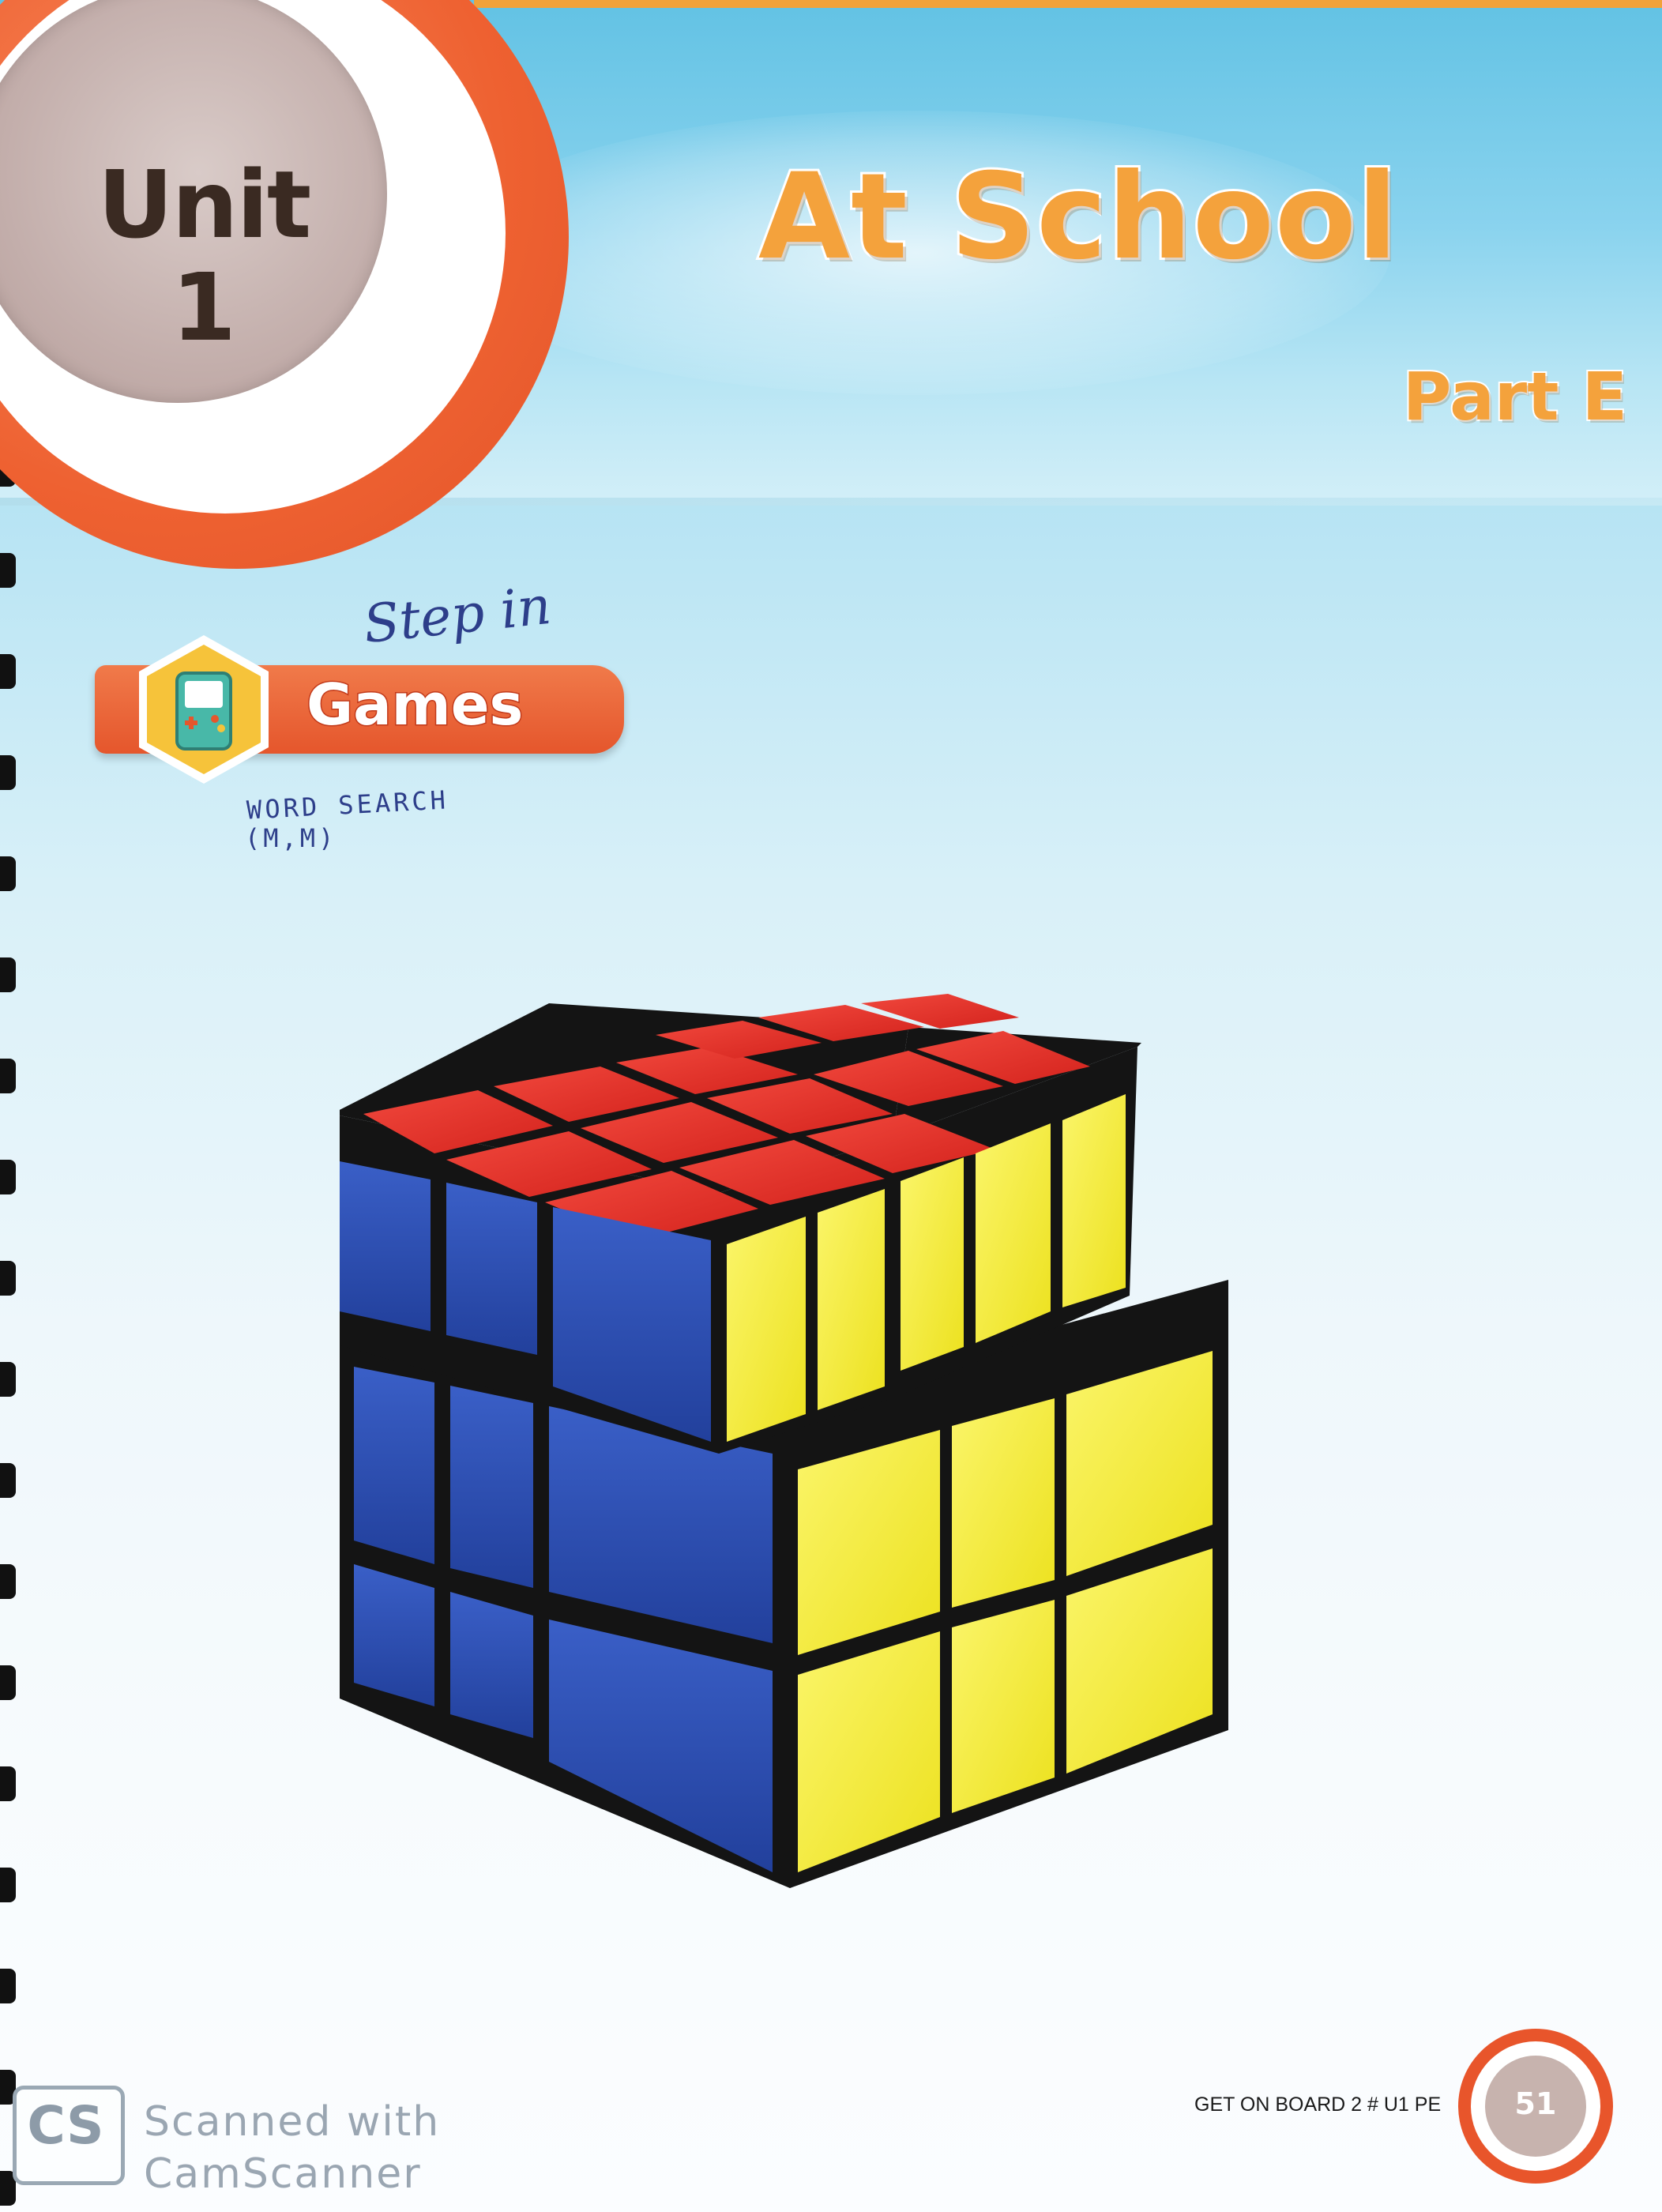  Describe the element at coordinates (415, 705) in the screenshot. I see `section-label-games: Games` at that location.